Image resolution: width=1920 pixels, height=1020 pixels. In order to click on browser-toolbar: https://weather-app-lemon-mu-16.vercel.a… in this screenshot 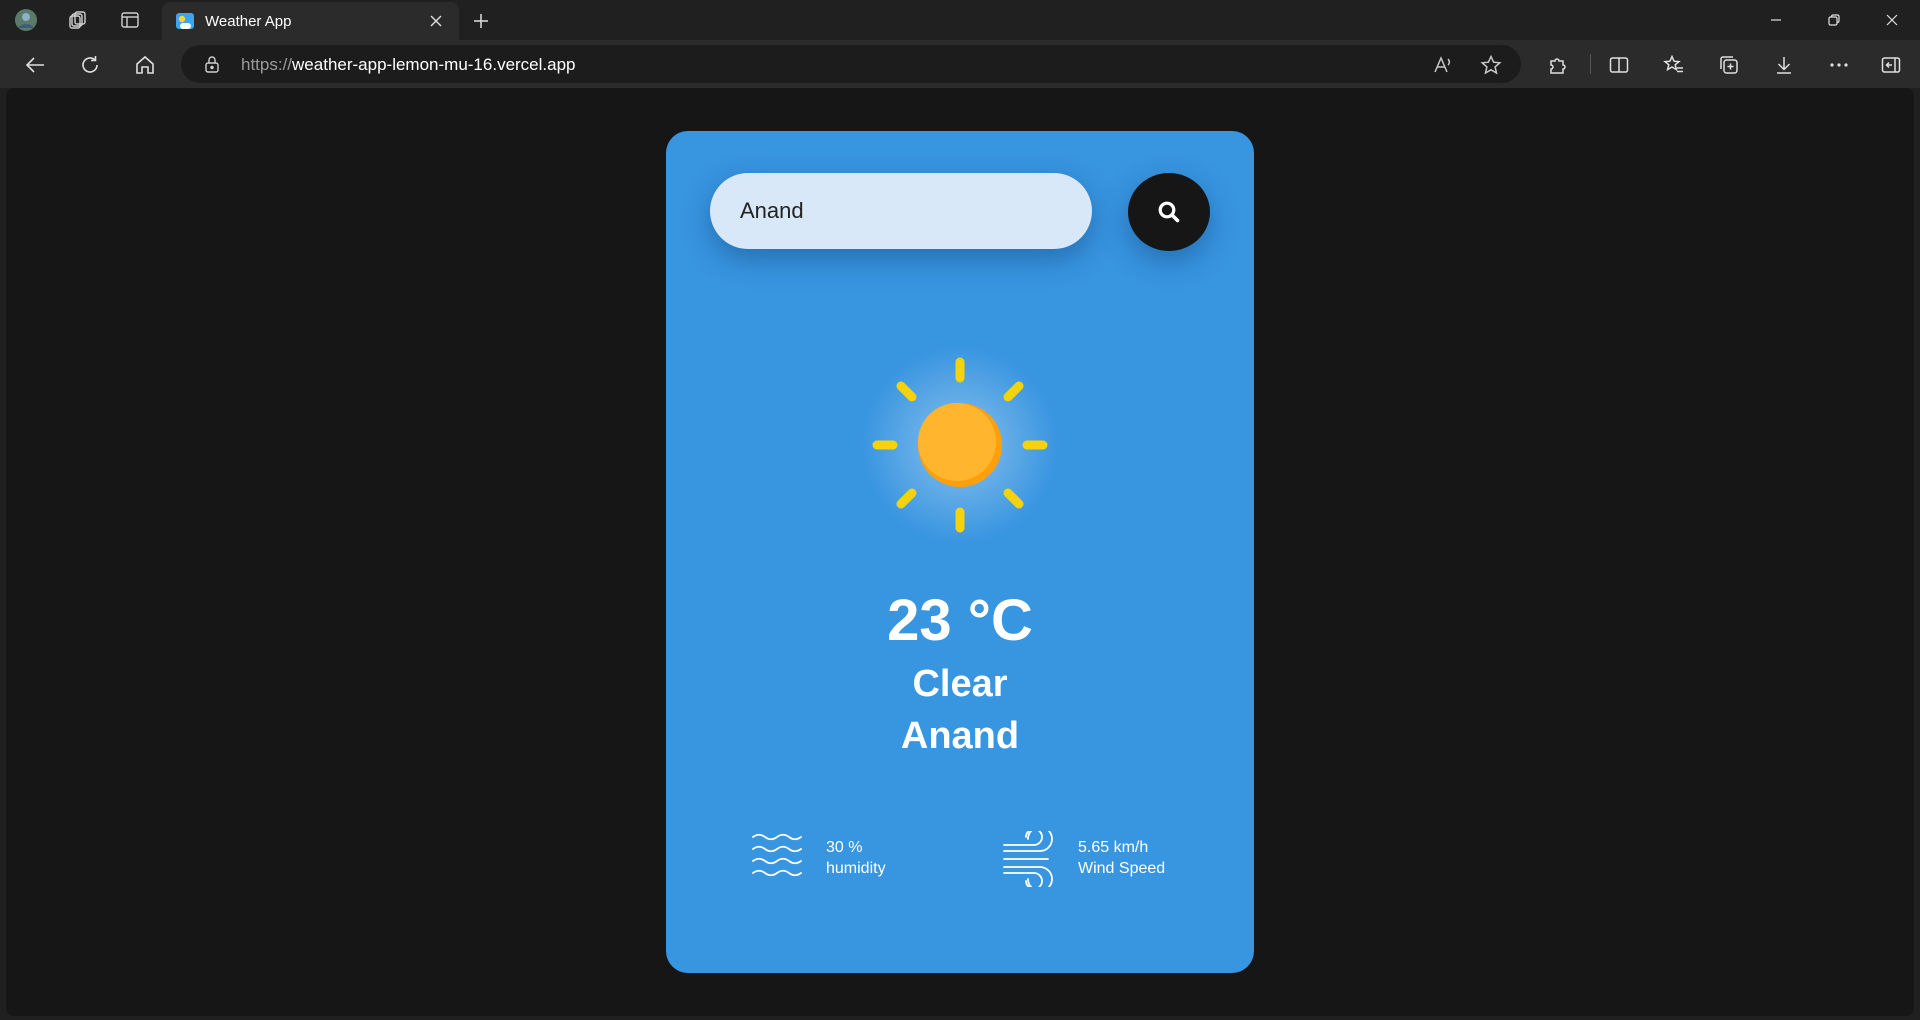, I will do `click(960, 64)`.